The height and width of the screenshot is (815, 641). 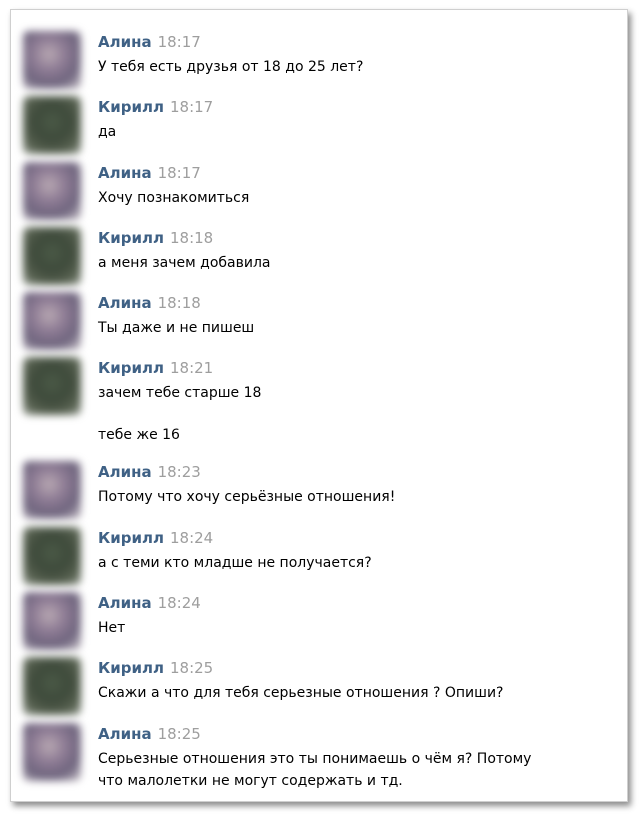 I want to click on message-header: Кирилл 18:21, so click(x=155, y=368).